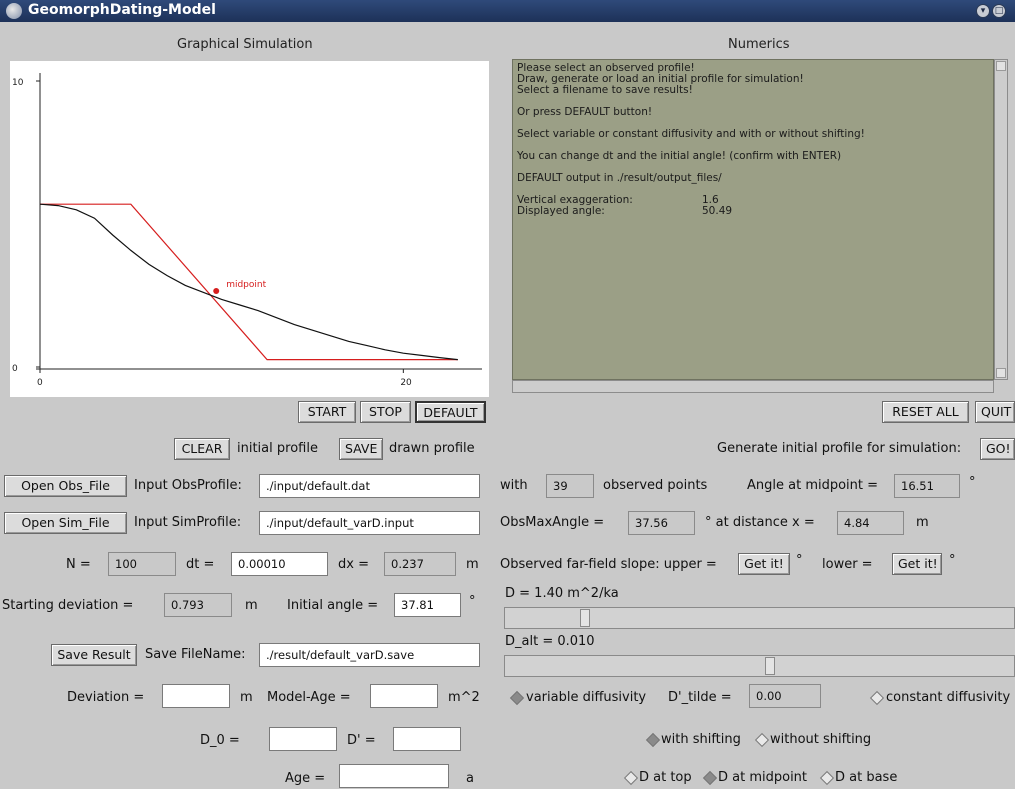 The image size is (1015, 789). Describe the element at coordinates (759, 618) in the screenshot. I see `d-slider` at that location.